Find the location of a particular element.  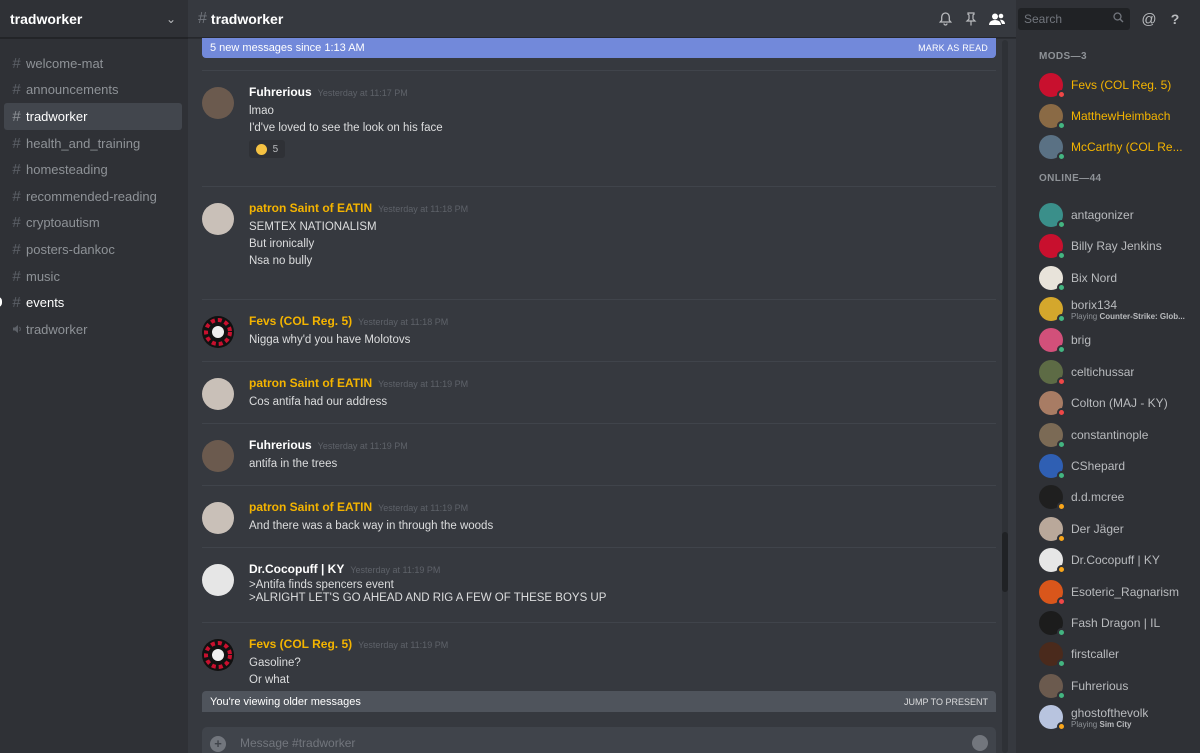

message-header: Fevs (COL Reg. 5) Yesterday at 11:19 PM is located at coordinates (348, 644).